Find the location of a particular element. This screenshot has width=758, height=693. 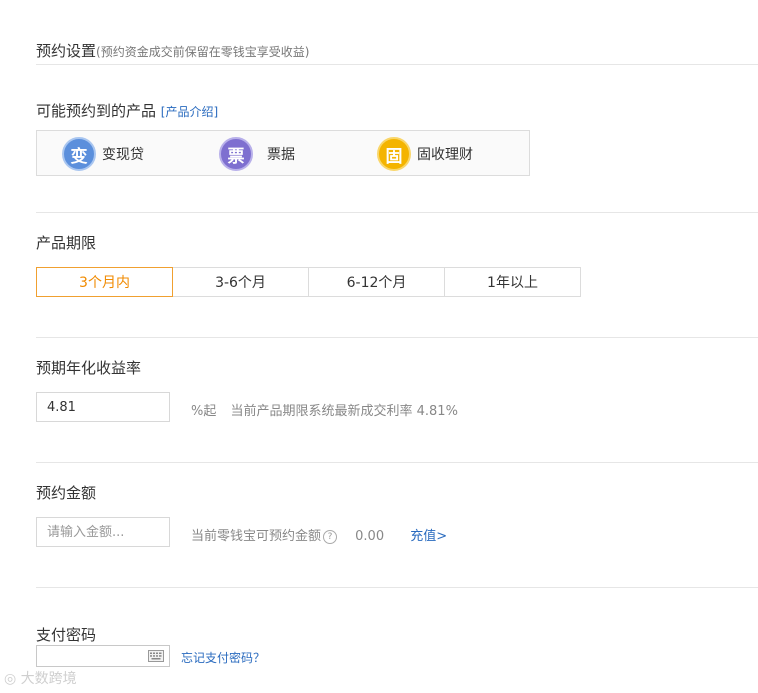

rate-label: 预期年化收益率 is located at coordinates (89, 368).